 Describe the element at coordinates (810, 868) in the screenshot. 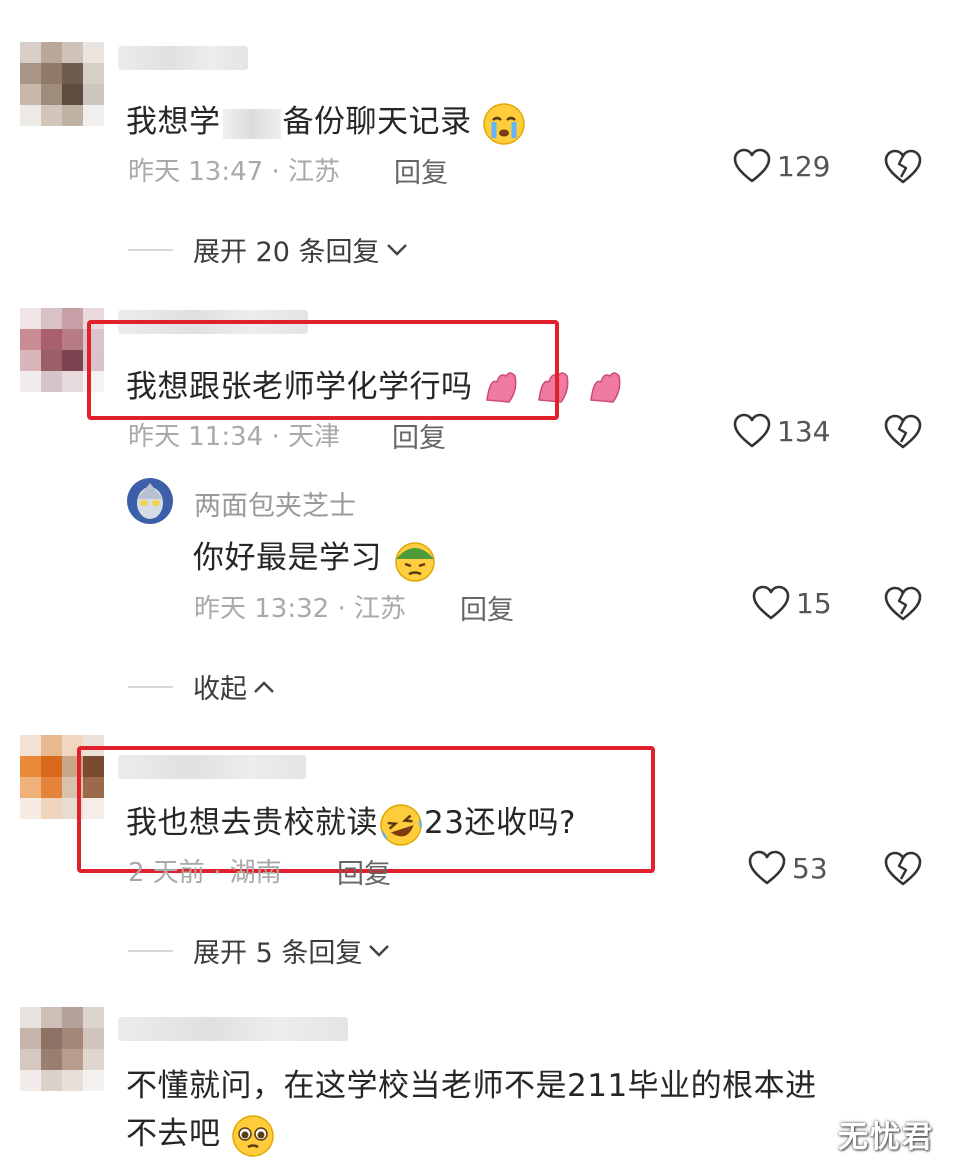

I see `like-count: 53` at that location.